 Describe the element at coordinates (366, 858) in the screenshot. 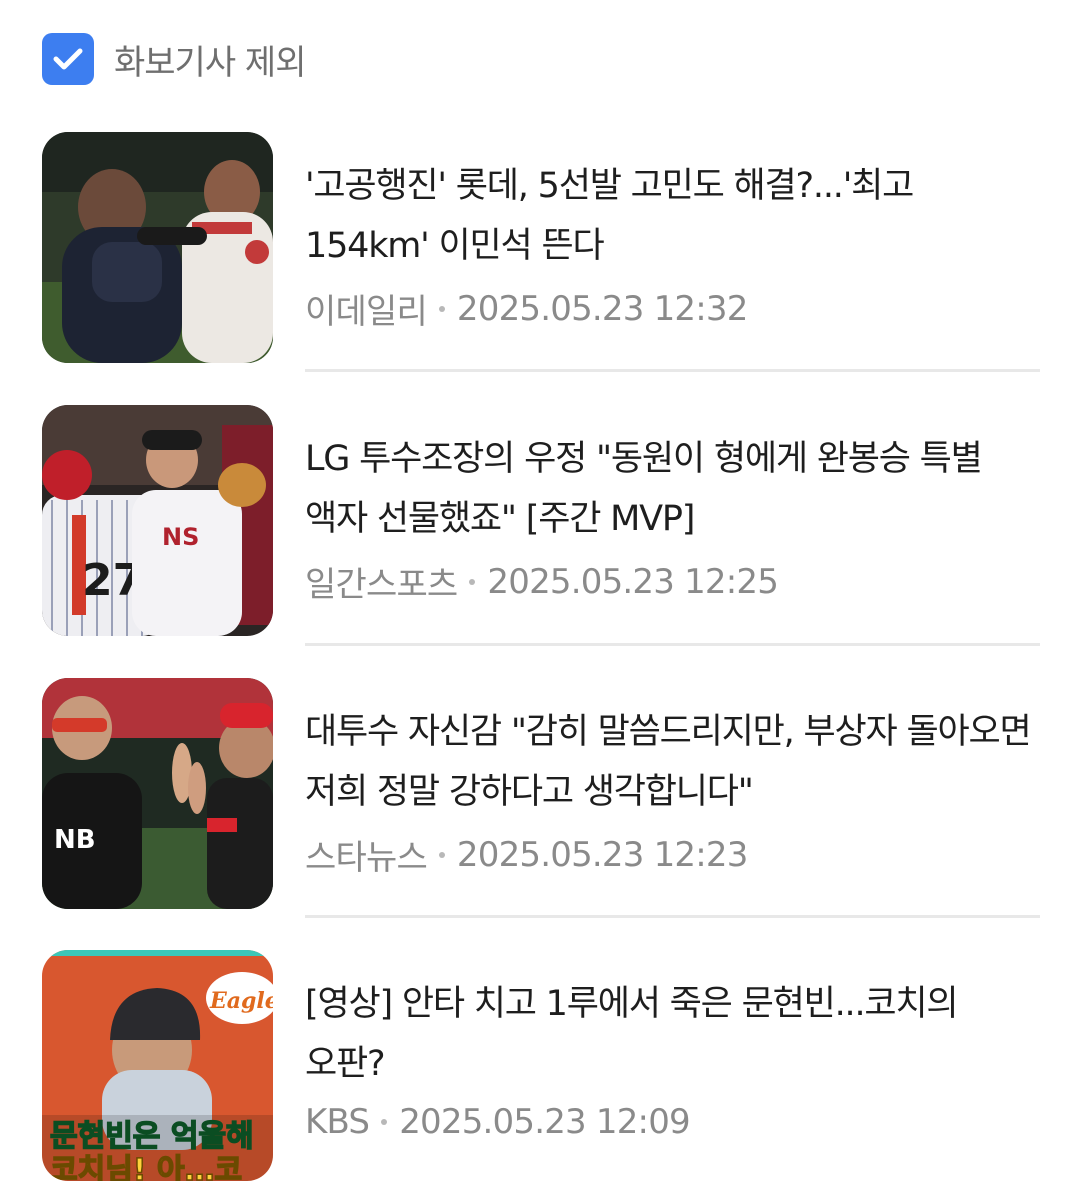

I see `article-source: 스타뉴스` at that location.